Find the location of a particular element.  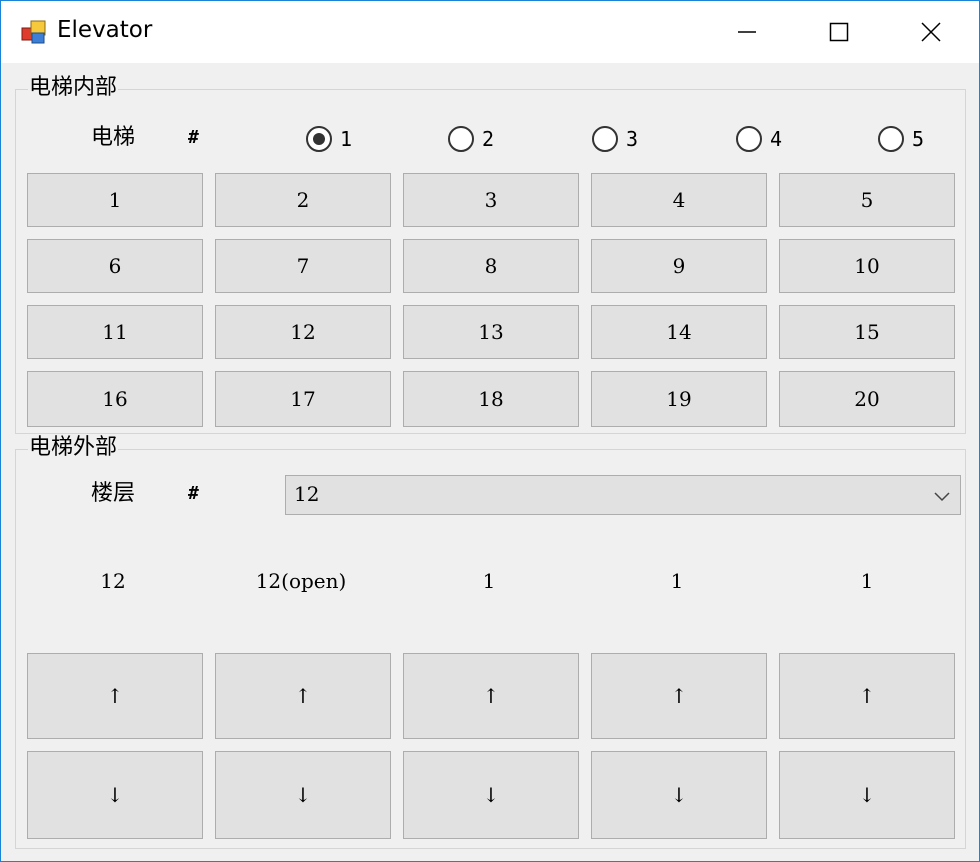

floor-button-6: 6 is located at coordinates (115, 266).